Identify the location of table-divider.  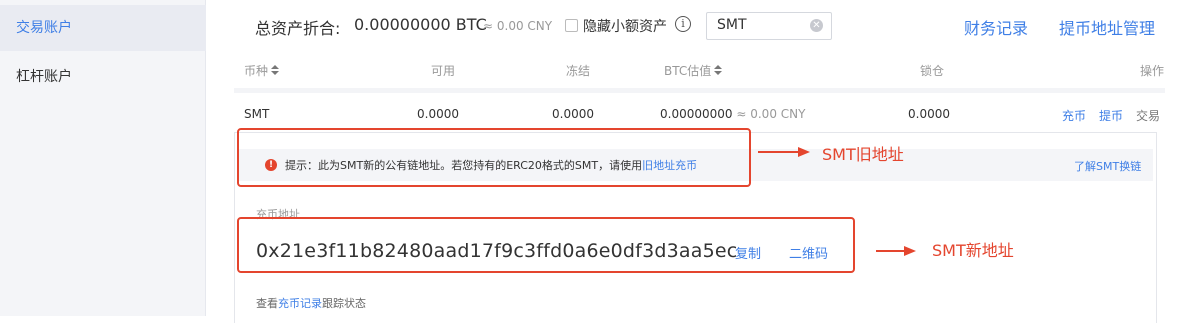
(699, 90).